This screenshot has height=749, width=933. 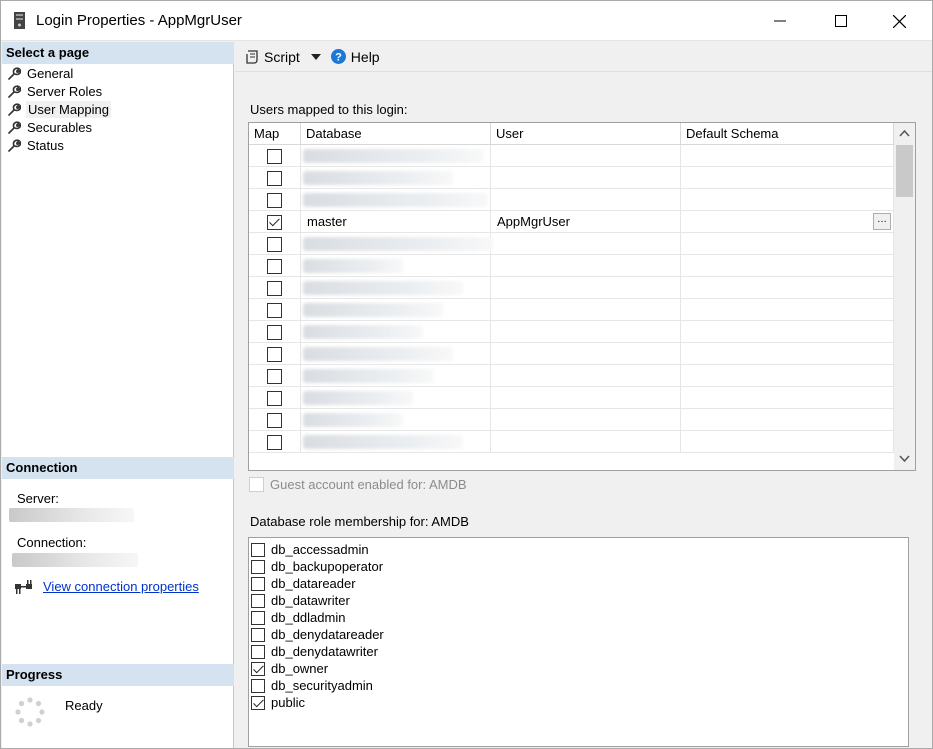 I want to click on page-item-server-roles: Server Roles, so click(x=59, y=91).